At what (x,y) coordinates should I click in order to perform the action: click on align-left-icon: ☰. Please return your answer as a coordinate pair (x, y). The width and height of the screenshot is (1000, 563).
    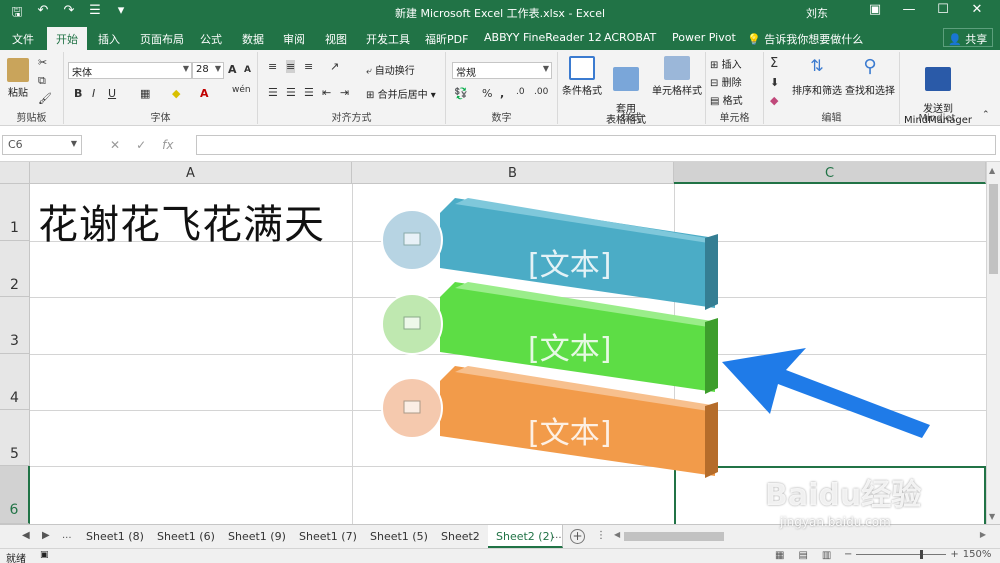
    Looking at the image, I should click on (273, 92).